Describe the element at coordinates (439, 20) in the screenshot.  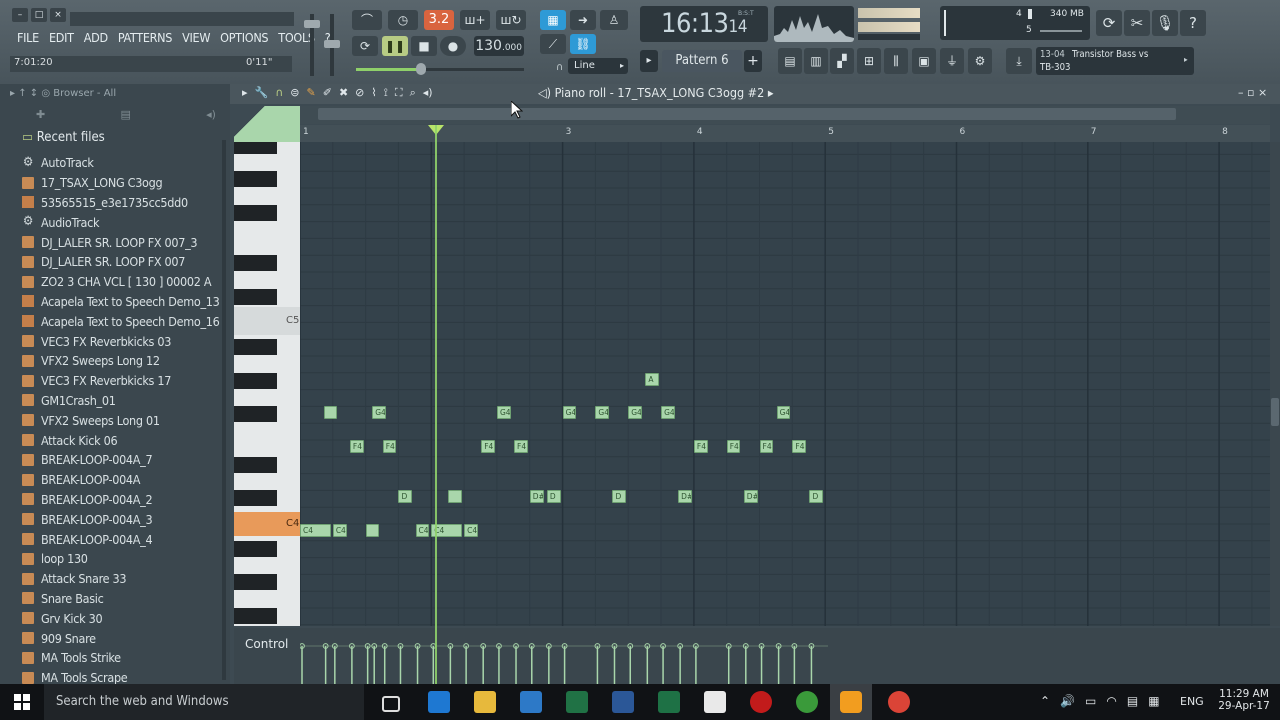
I see `countdown-badge: 3.2` at that location.